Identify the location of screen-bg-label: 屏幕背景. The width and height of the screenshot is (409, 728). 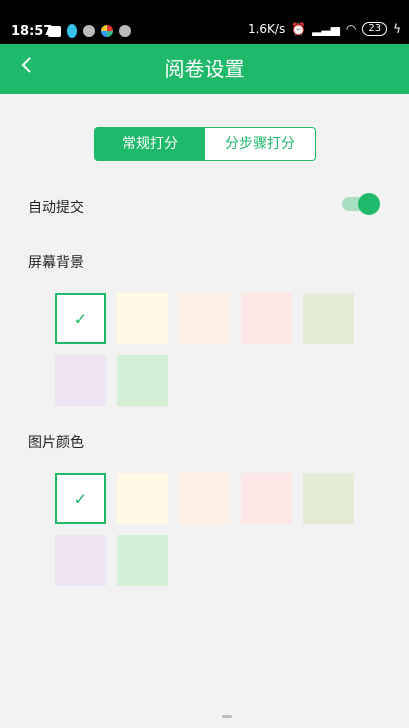
(56, 263).